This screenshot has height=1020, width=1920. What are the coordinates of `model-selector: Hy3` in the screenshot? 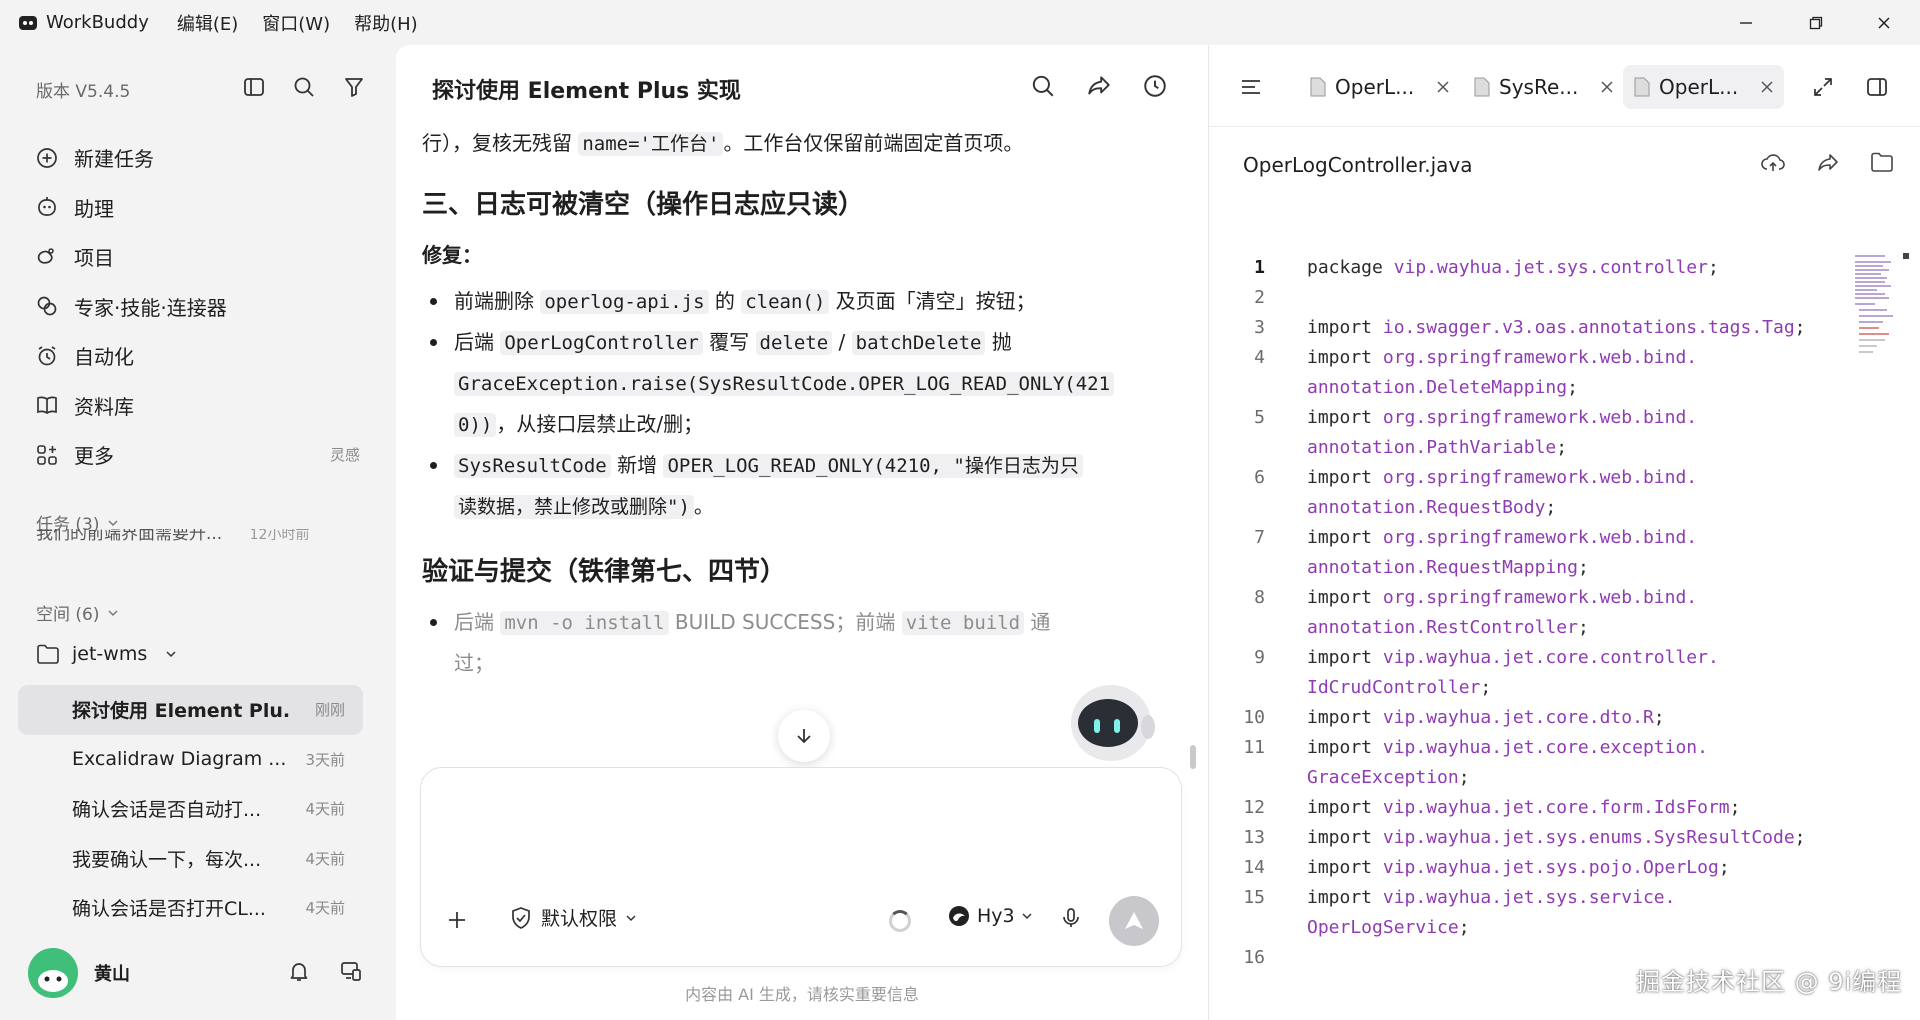 It's located at (990, 916).